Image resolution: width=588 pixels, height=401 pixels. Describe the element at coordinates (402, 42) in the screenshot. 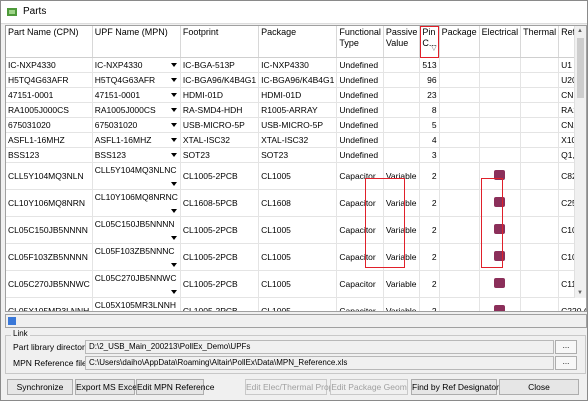

I see `column-header-passive-value: Passive Value` at that location.